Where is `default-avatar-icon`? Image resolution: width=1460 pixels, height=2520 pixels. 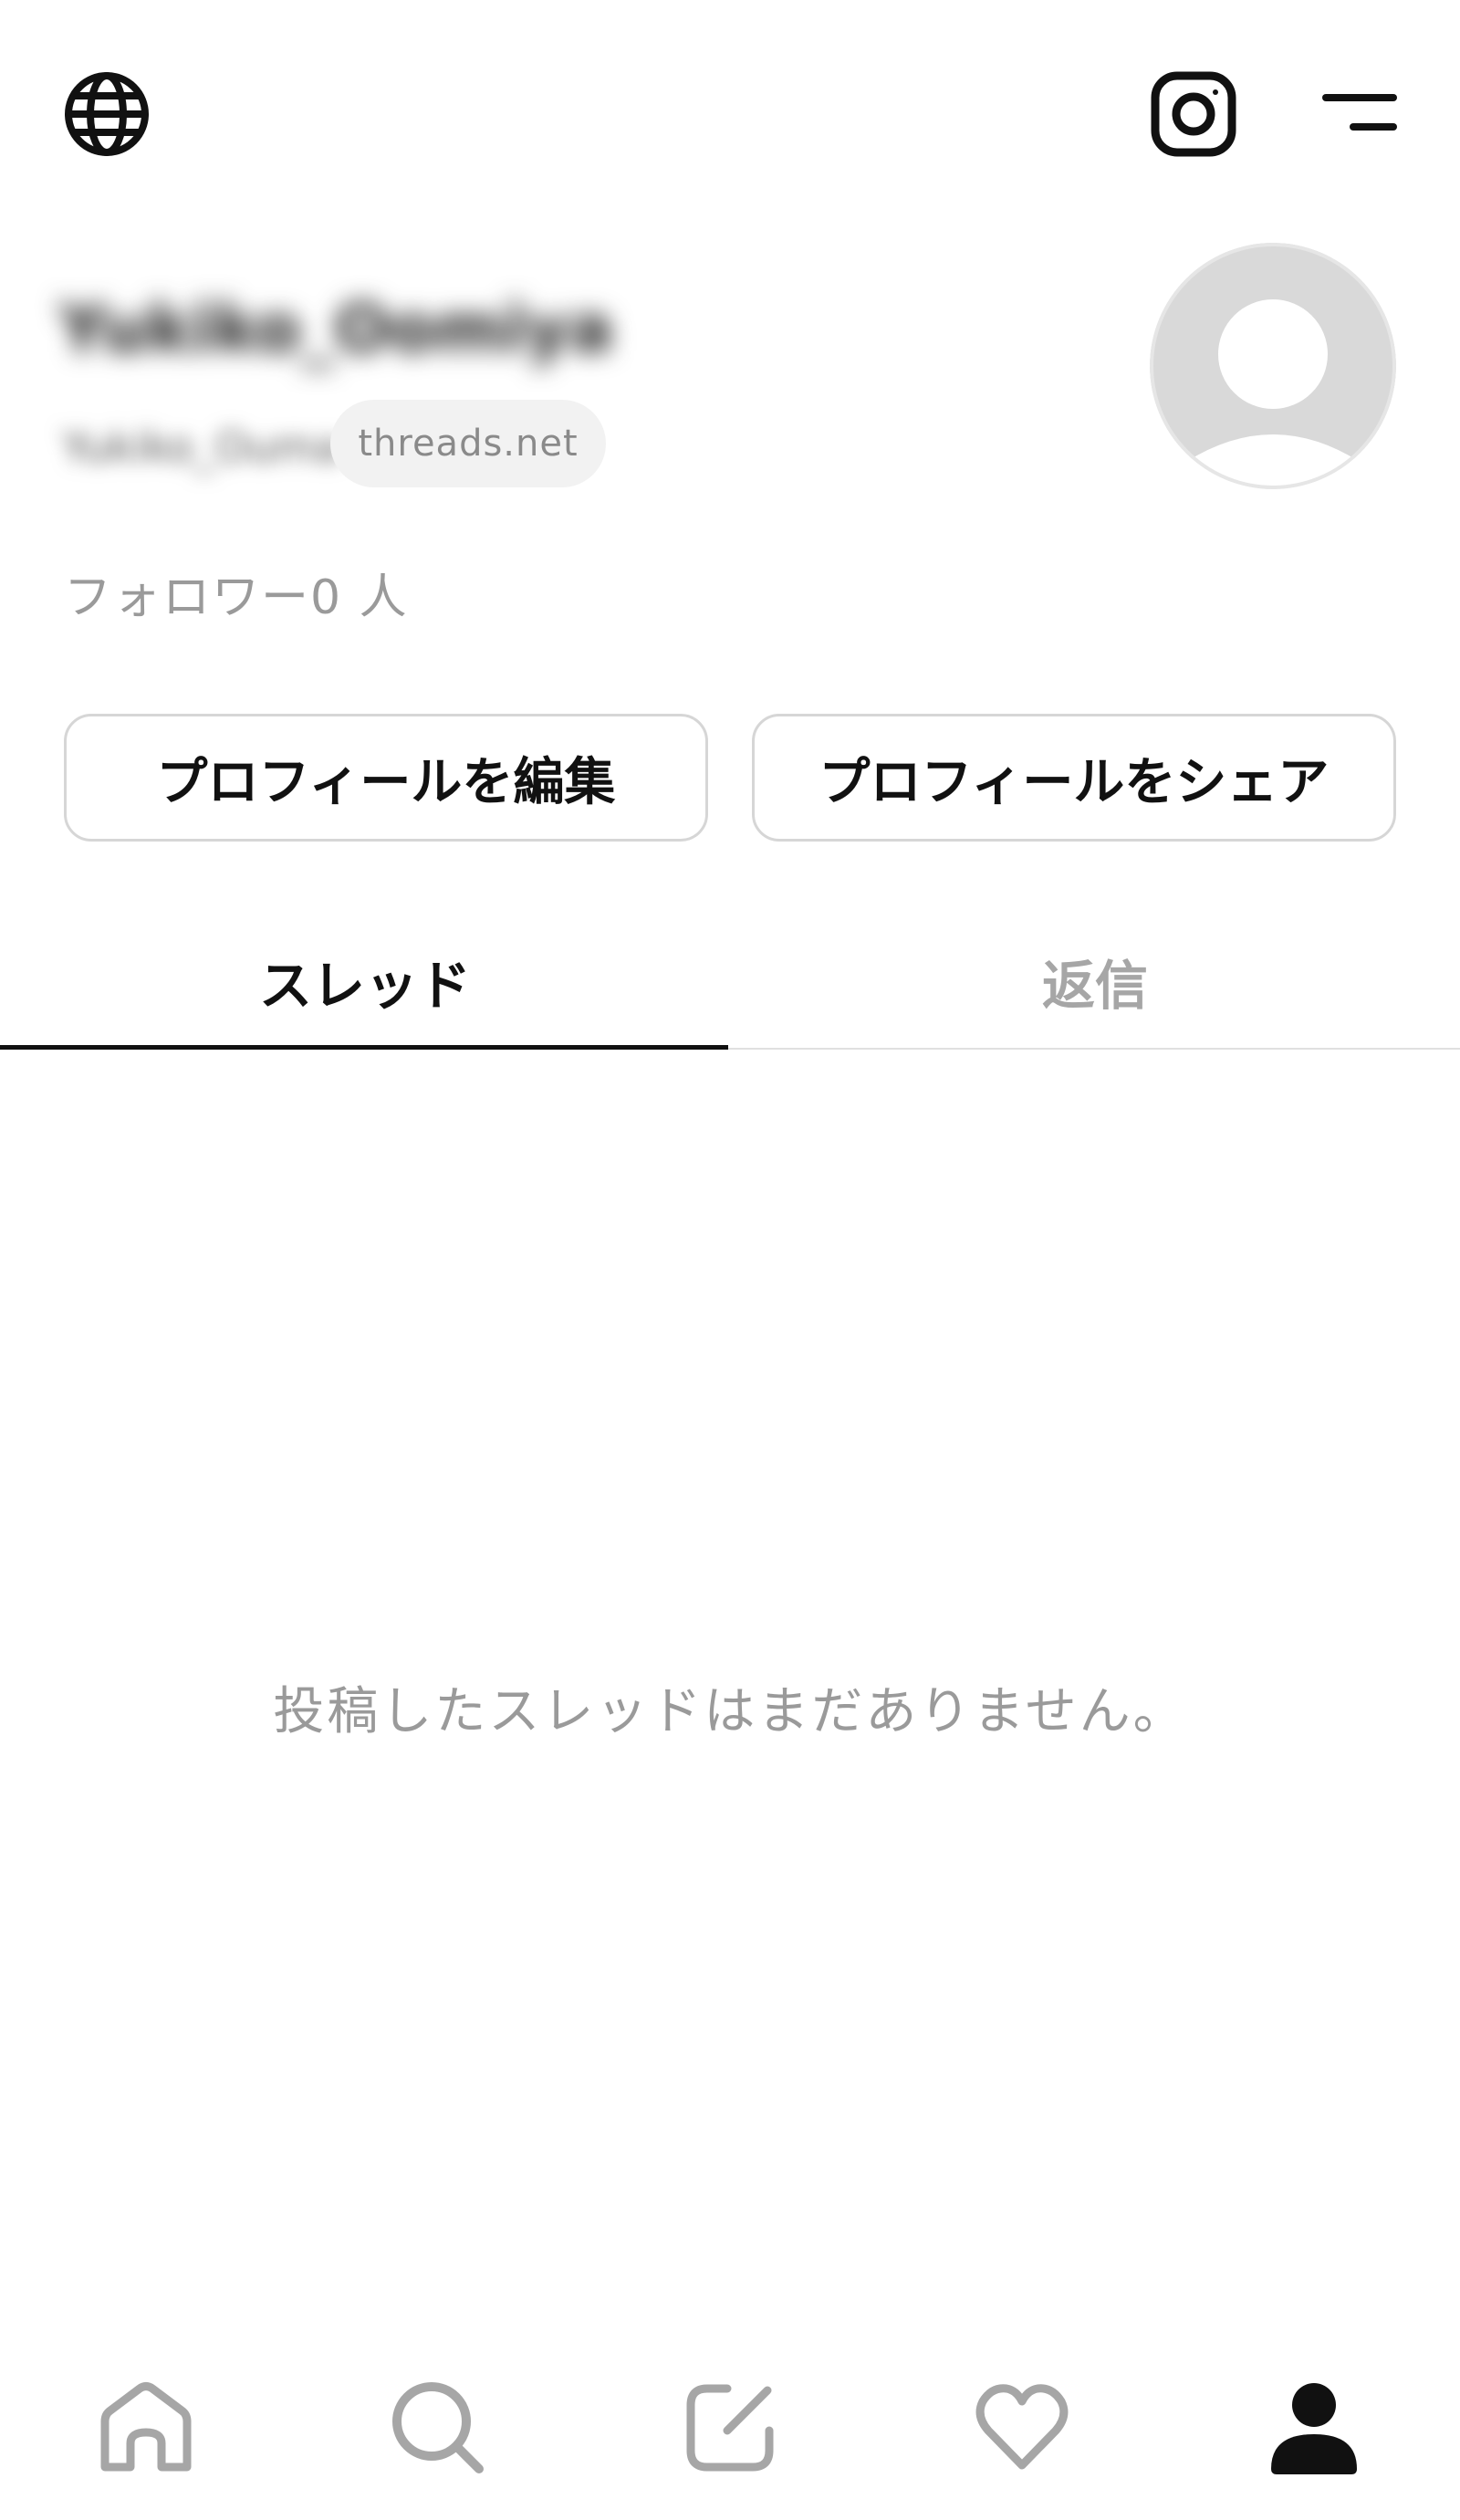
default-avatar-icon is located at coordinates (1273, 366).